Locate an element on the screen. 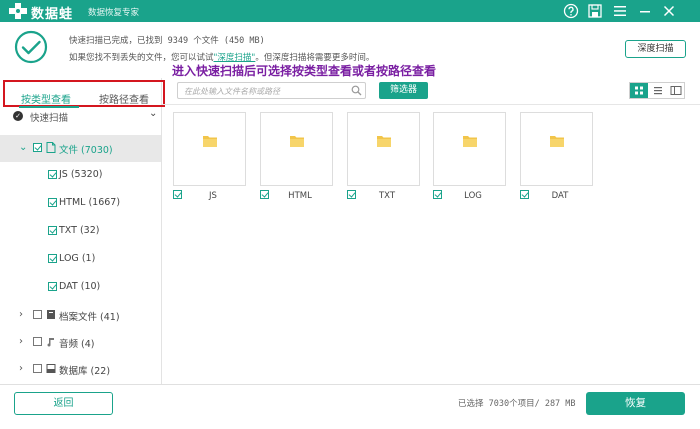 This screenshot has width=700, height=429. file-card-txt is located at coordinates (383, 149).